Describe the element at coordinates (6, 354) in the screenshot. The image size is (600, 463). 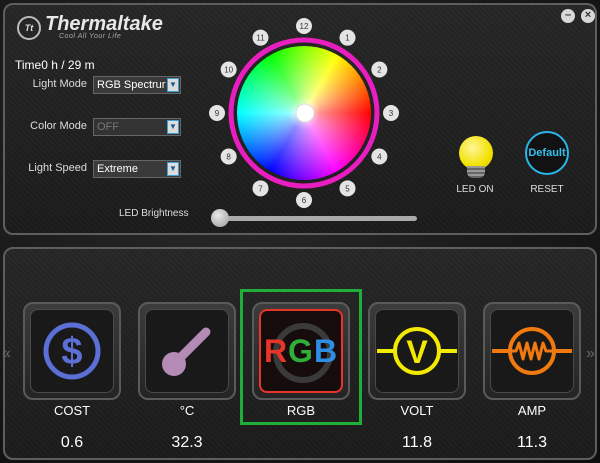
I see `scroll-left-icon: «` at that location.